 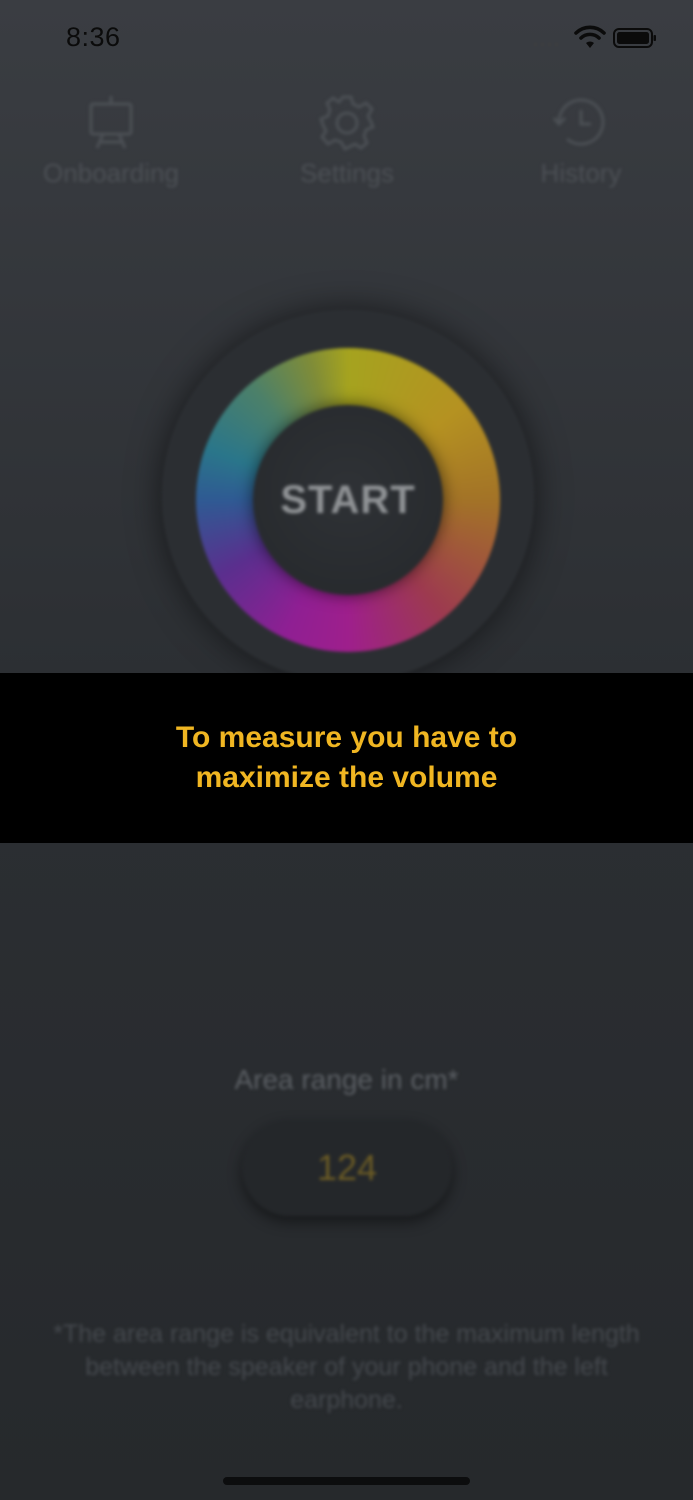 I want to click on home-indicator, so click(x=346, y=1481).